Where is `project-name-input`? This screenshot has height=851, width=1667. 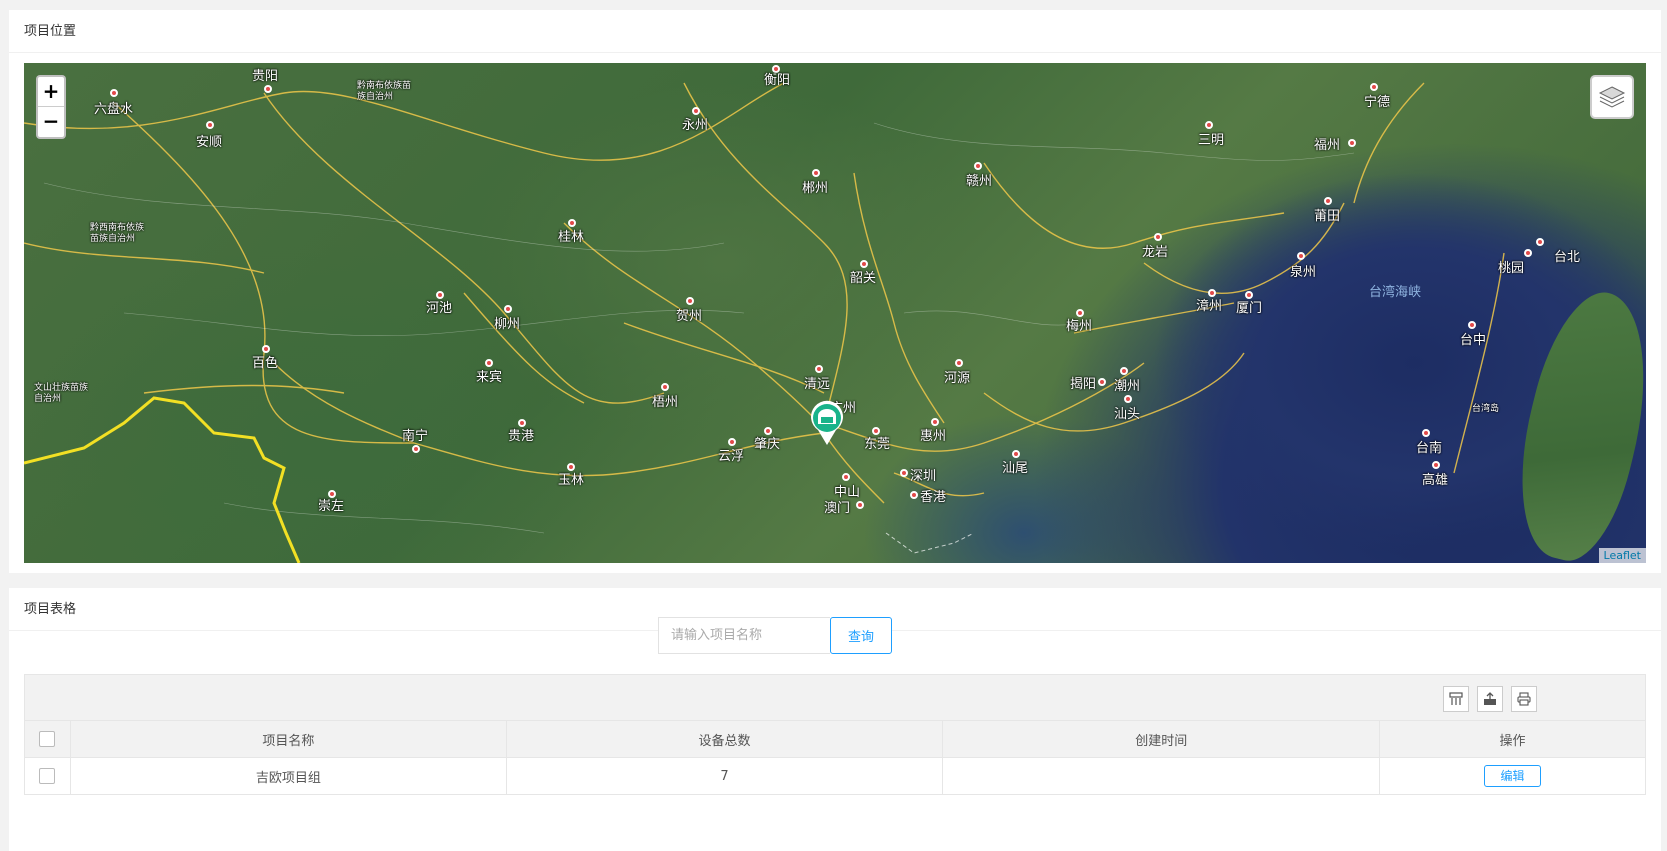
project-name-input is located at coordinates (744, 635).